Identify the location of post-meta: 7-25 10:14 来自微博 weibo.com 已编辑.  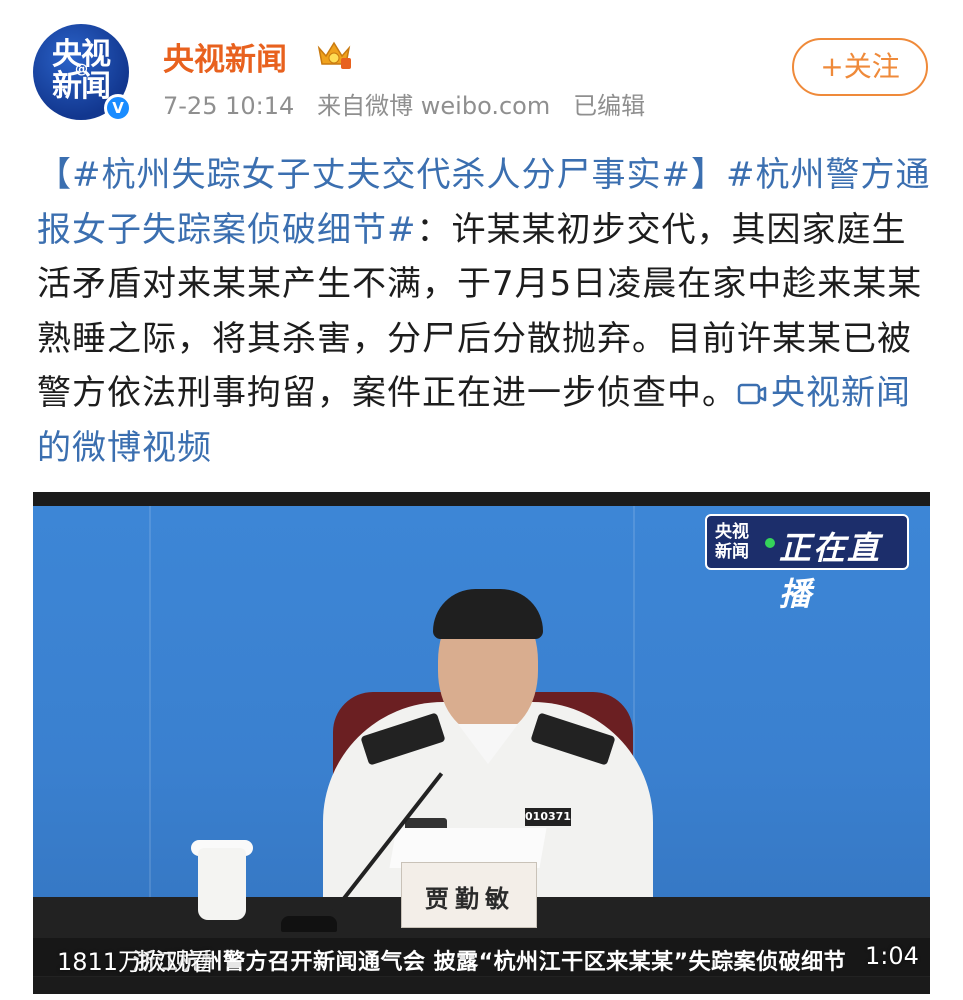
(404, 103).